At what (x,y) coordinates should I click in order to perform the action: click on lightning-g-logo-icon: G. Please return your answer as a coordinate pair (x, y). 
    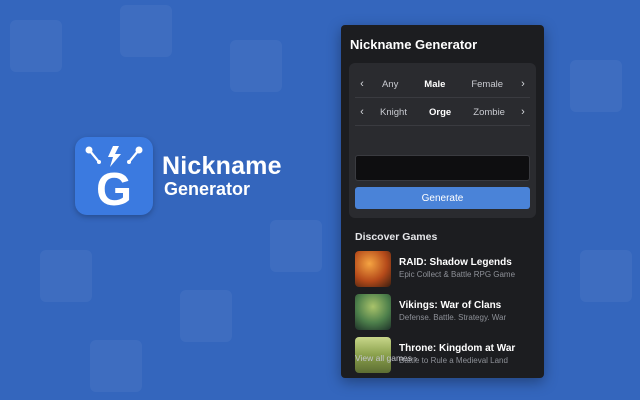
    Looking at the image, I should click on (114, 176).